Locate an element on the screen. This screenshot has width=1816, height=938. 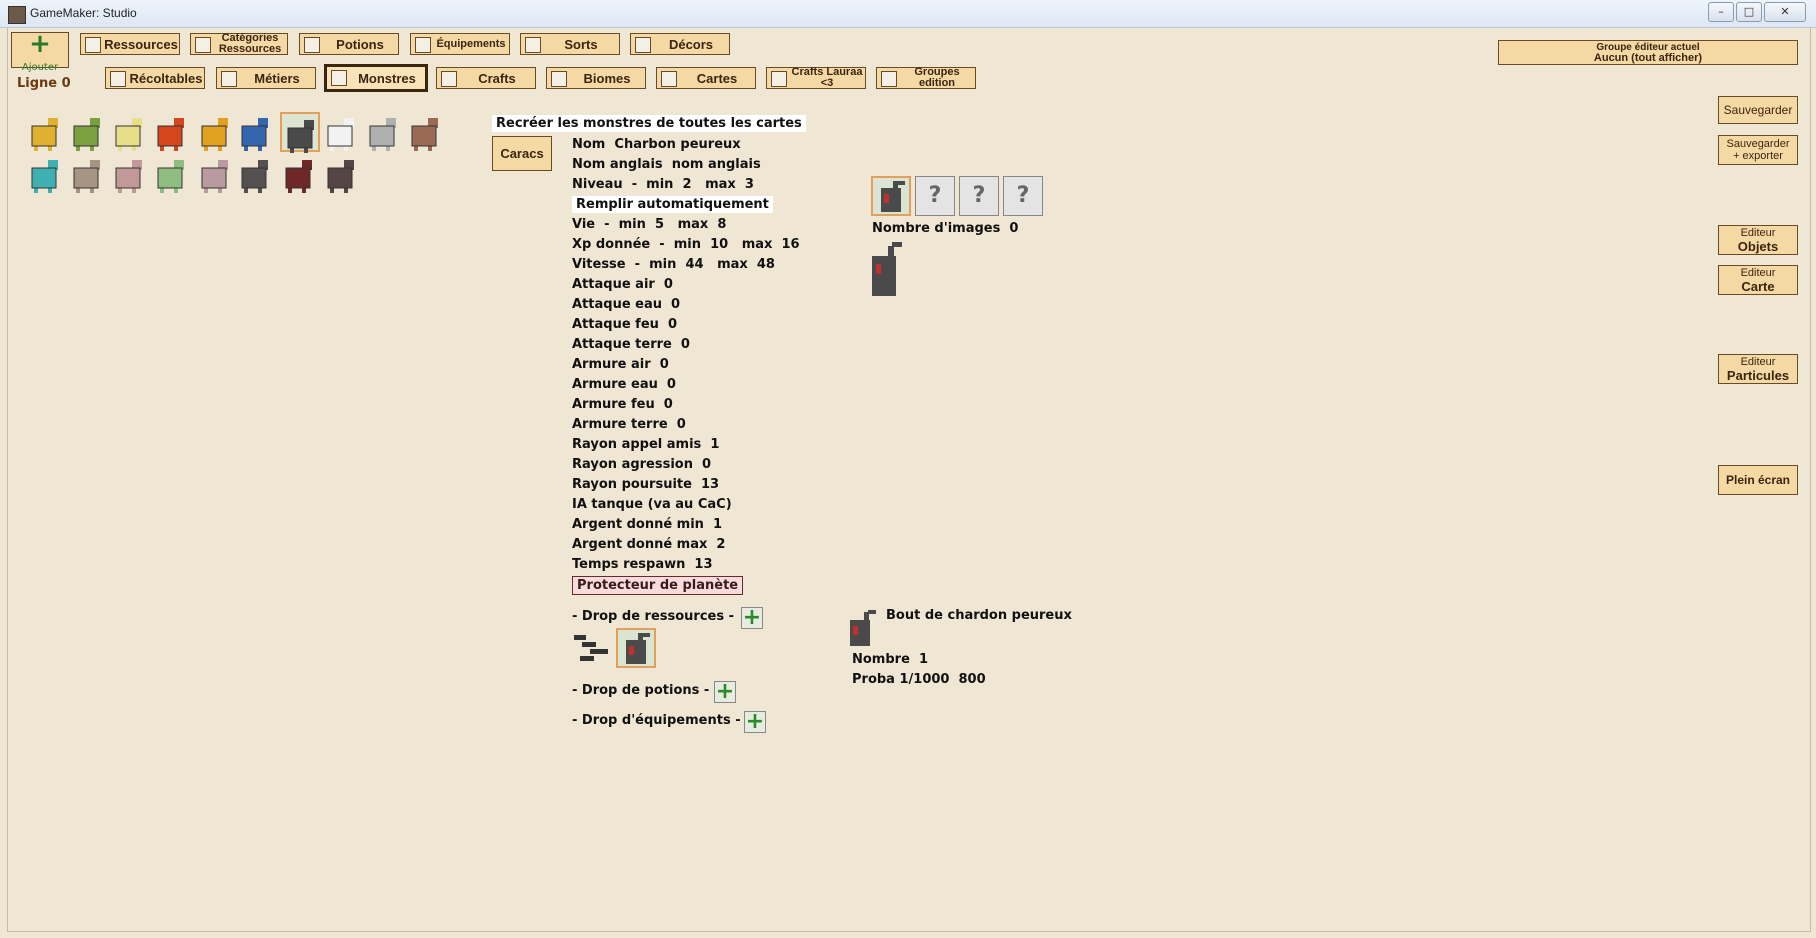
money-min: Argent donné min 1 is located at coordinates (647, 524).